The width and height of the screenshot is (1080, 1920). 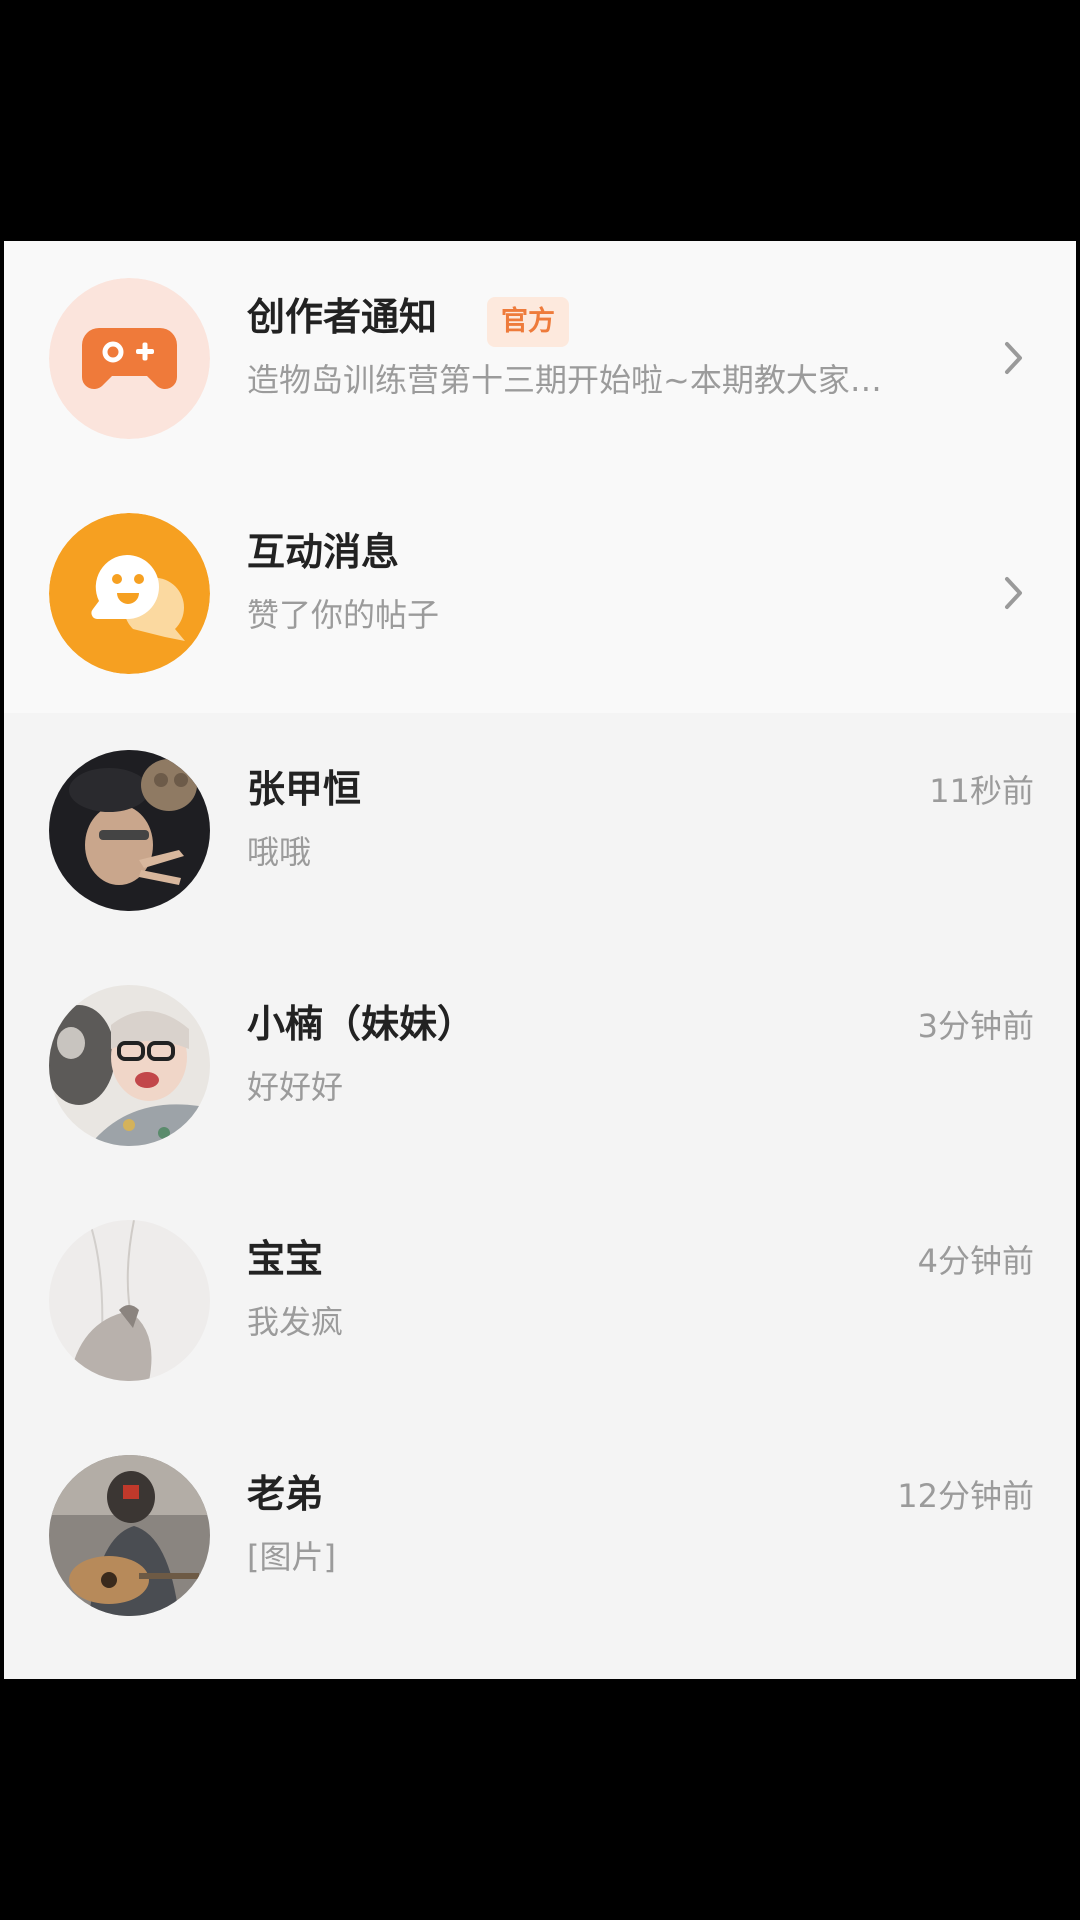 I want to click on message-time: 3分钟前, so click(x=975, y=1026).